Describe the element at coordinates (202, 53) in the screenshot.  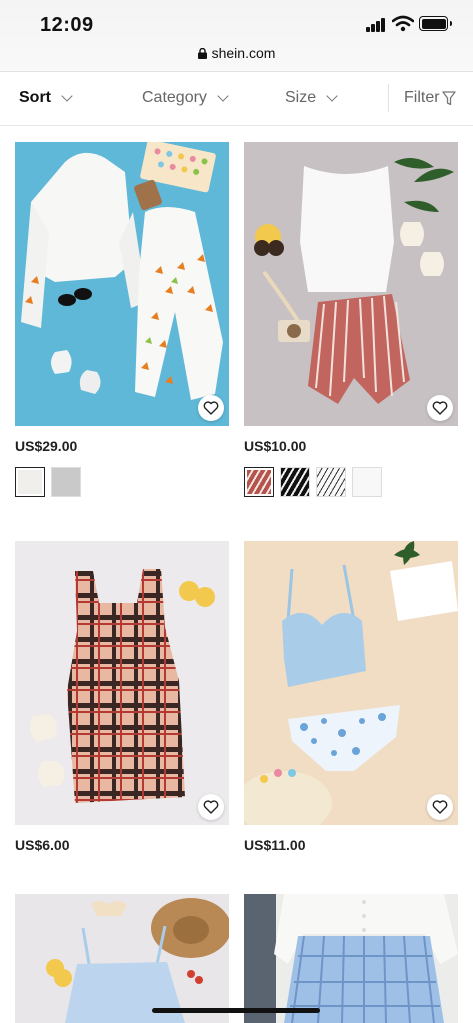
I see `lock-icon` at that location.